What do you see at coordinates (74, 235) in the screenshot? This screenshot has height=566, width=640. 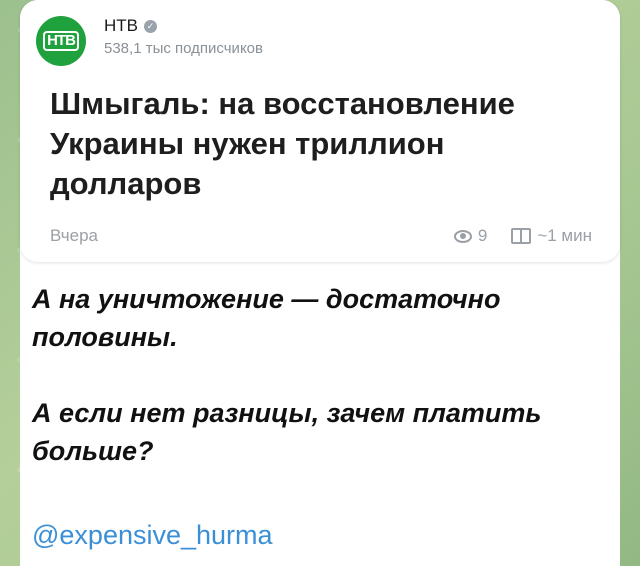 I see `article-date: Вчера` at bounding box center [74, 235].